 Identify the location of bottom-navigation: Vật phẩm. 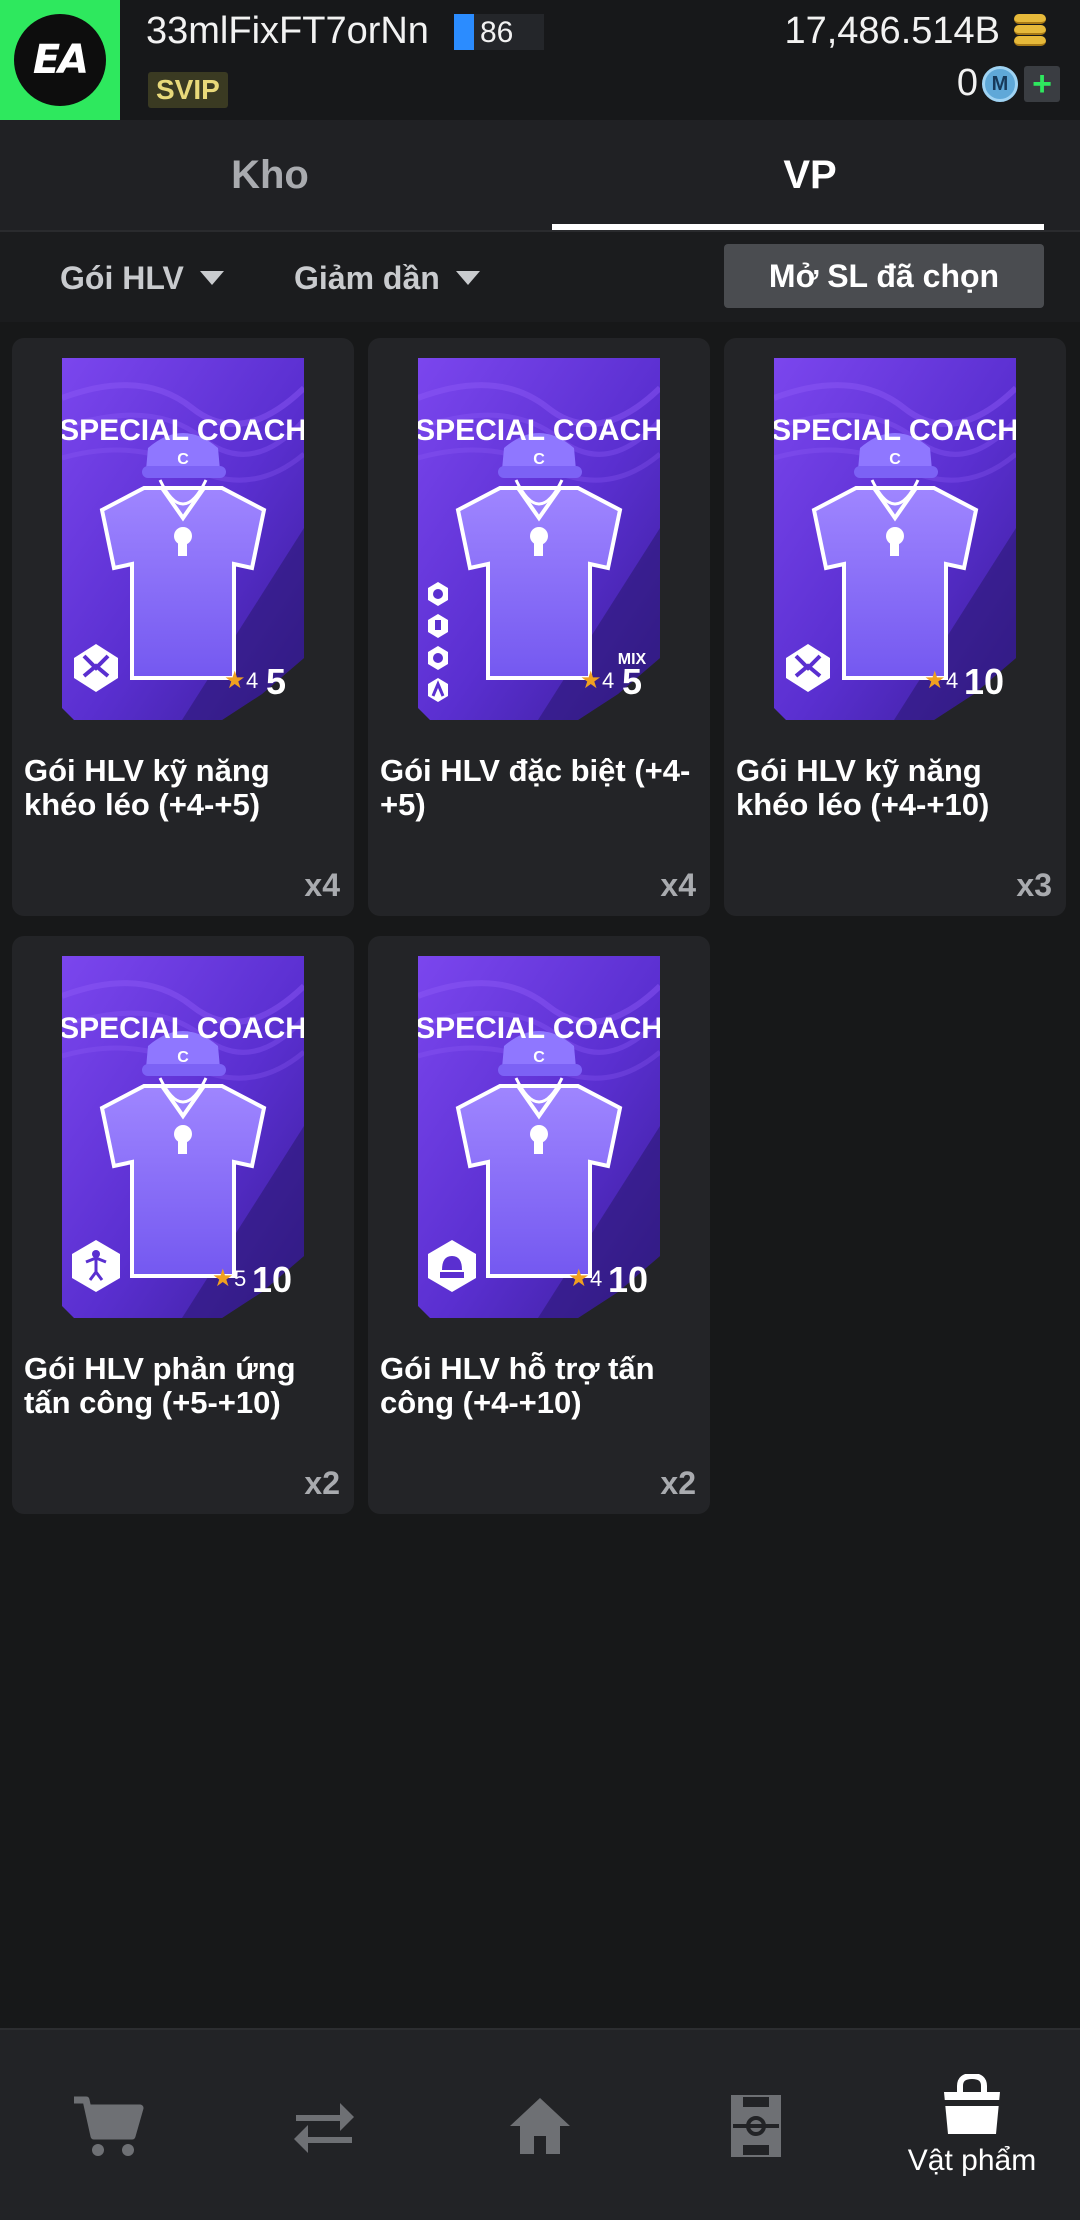
(540, 2124).